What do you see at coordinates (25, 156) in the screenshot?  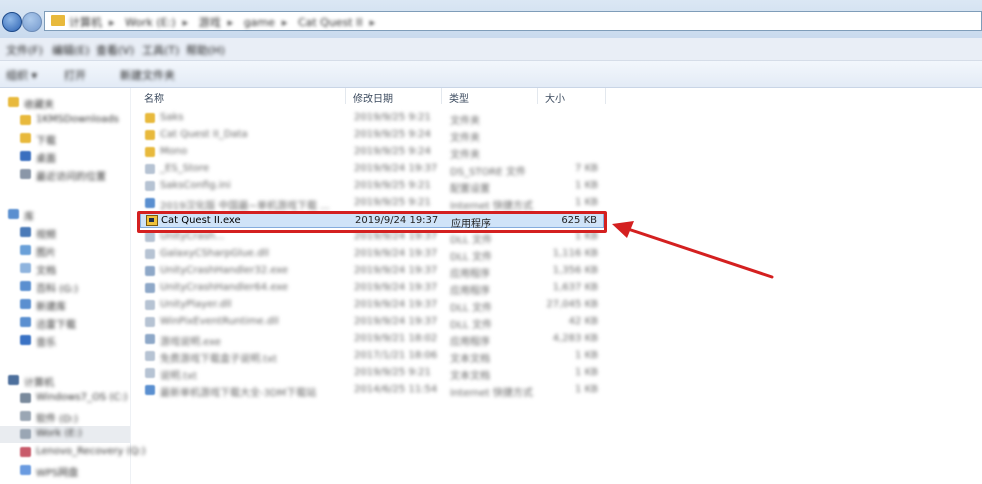 I see `desktop-icon` at bounding box center [25, 156].